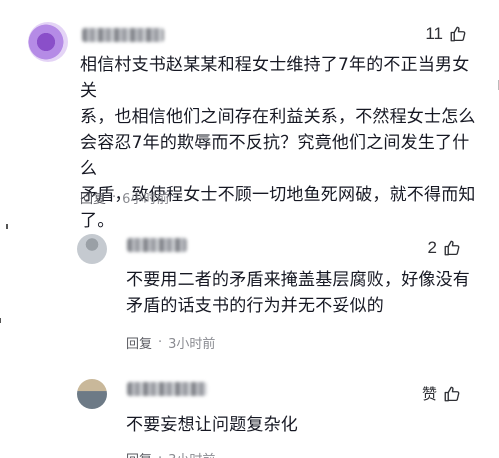  I want to click on like-button: 11, so click(446, 34).